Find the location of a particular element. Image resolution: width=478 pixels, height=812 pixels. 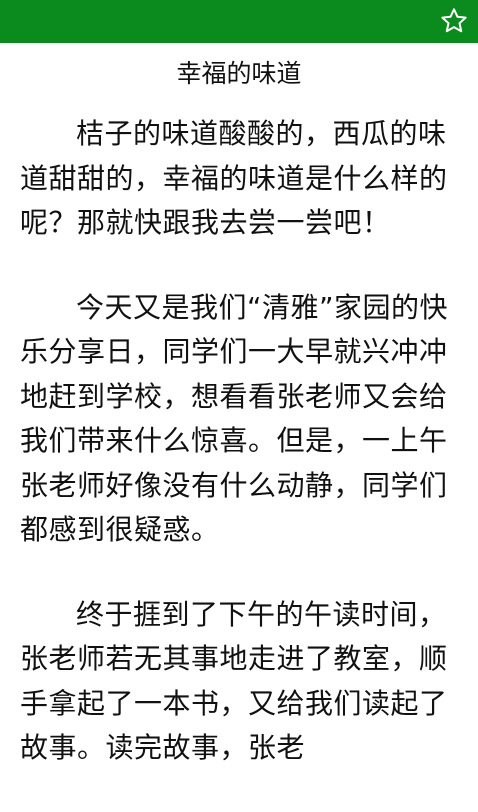

article-title: 幸福的味道 is located at coordinates (239, 73).